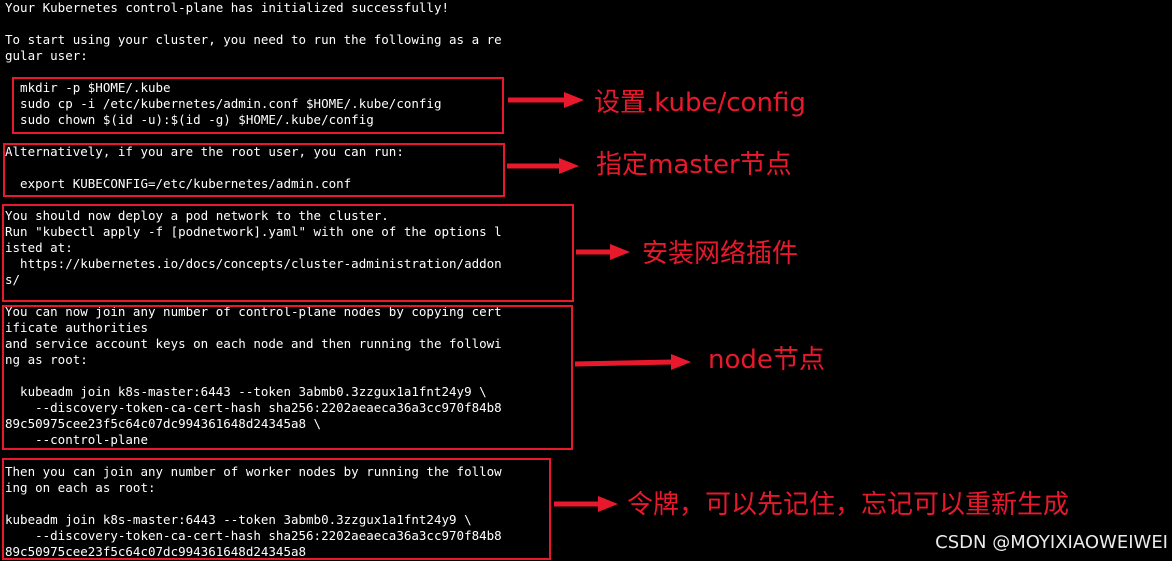 The height and width of the screenshot is (561, 1172). I want to click on annotation-network-plugin: 安装网络插件, so click(720, 254).